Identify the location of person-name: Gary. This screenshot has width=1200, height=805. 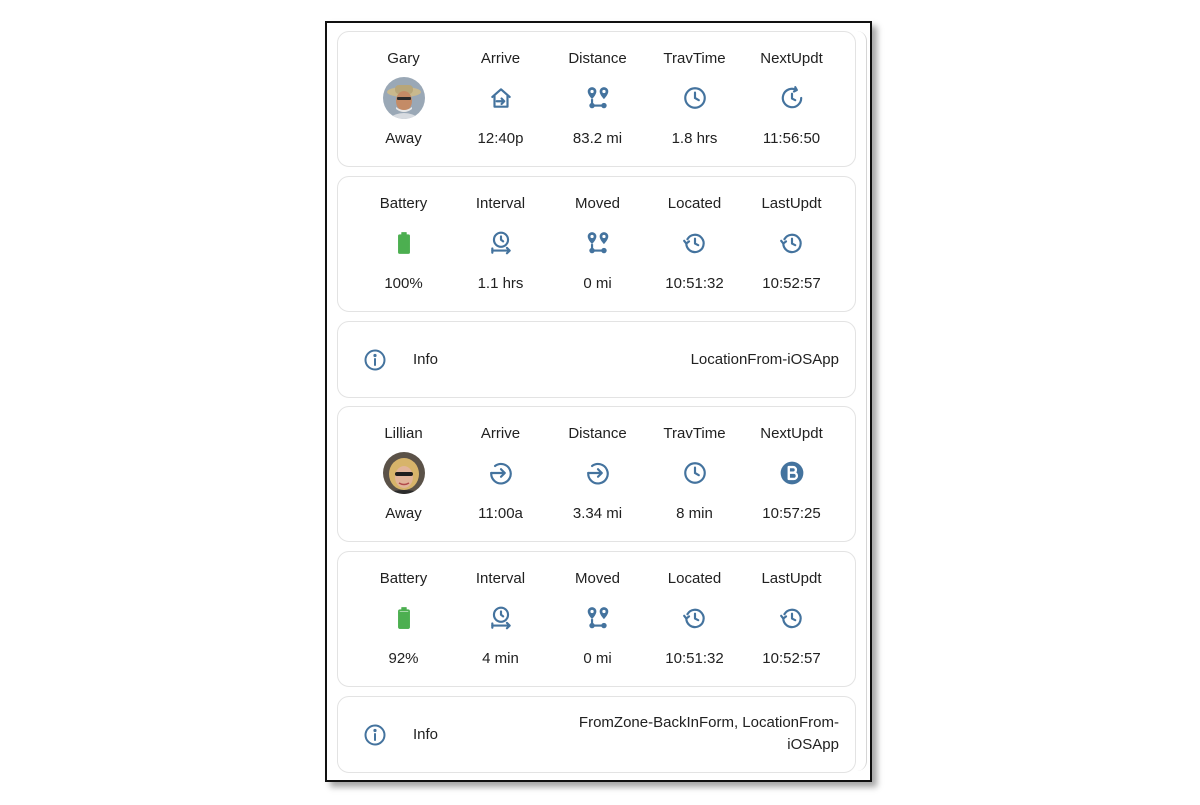
(403, 58).